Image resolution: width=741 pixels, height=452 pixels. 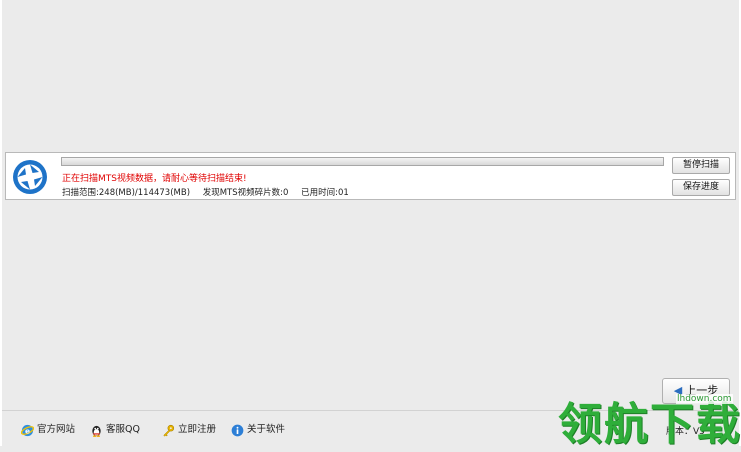 I want to click on svg-text: e, so click(x=27, y=430).